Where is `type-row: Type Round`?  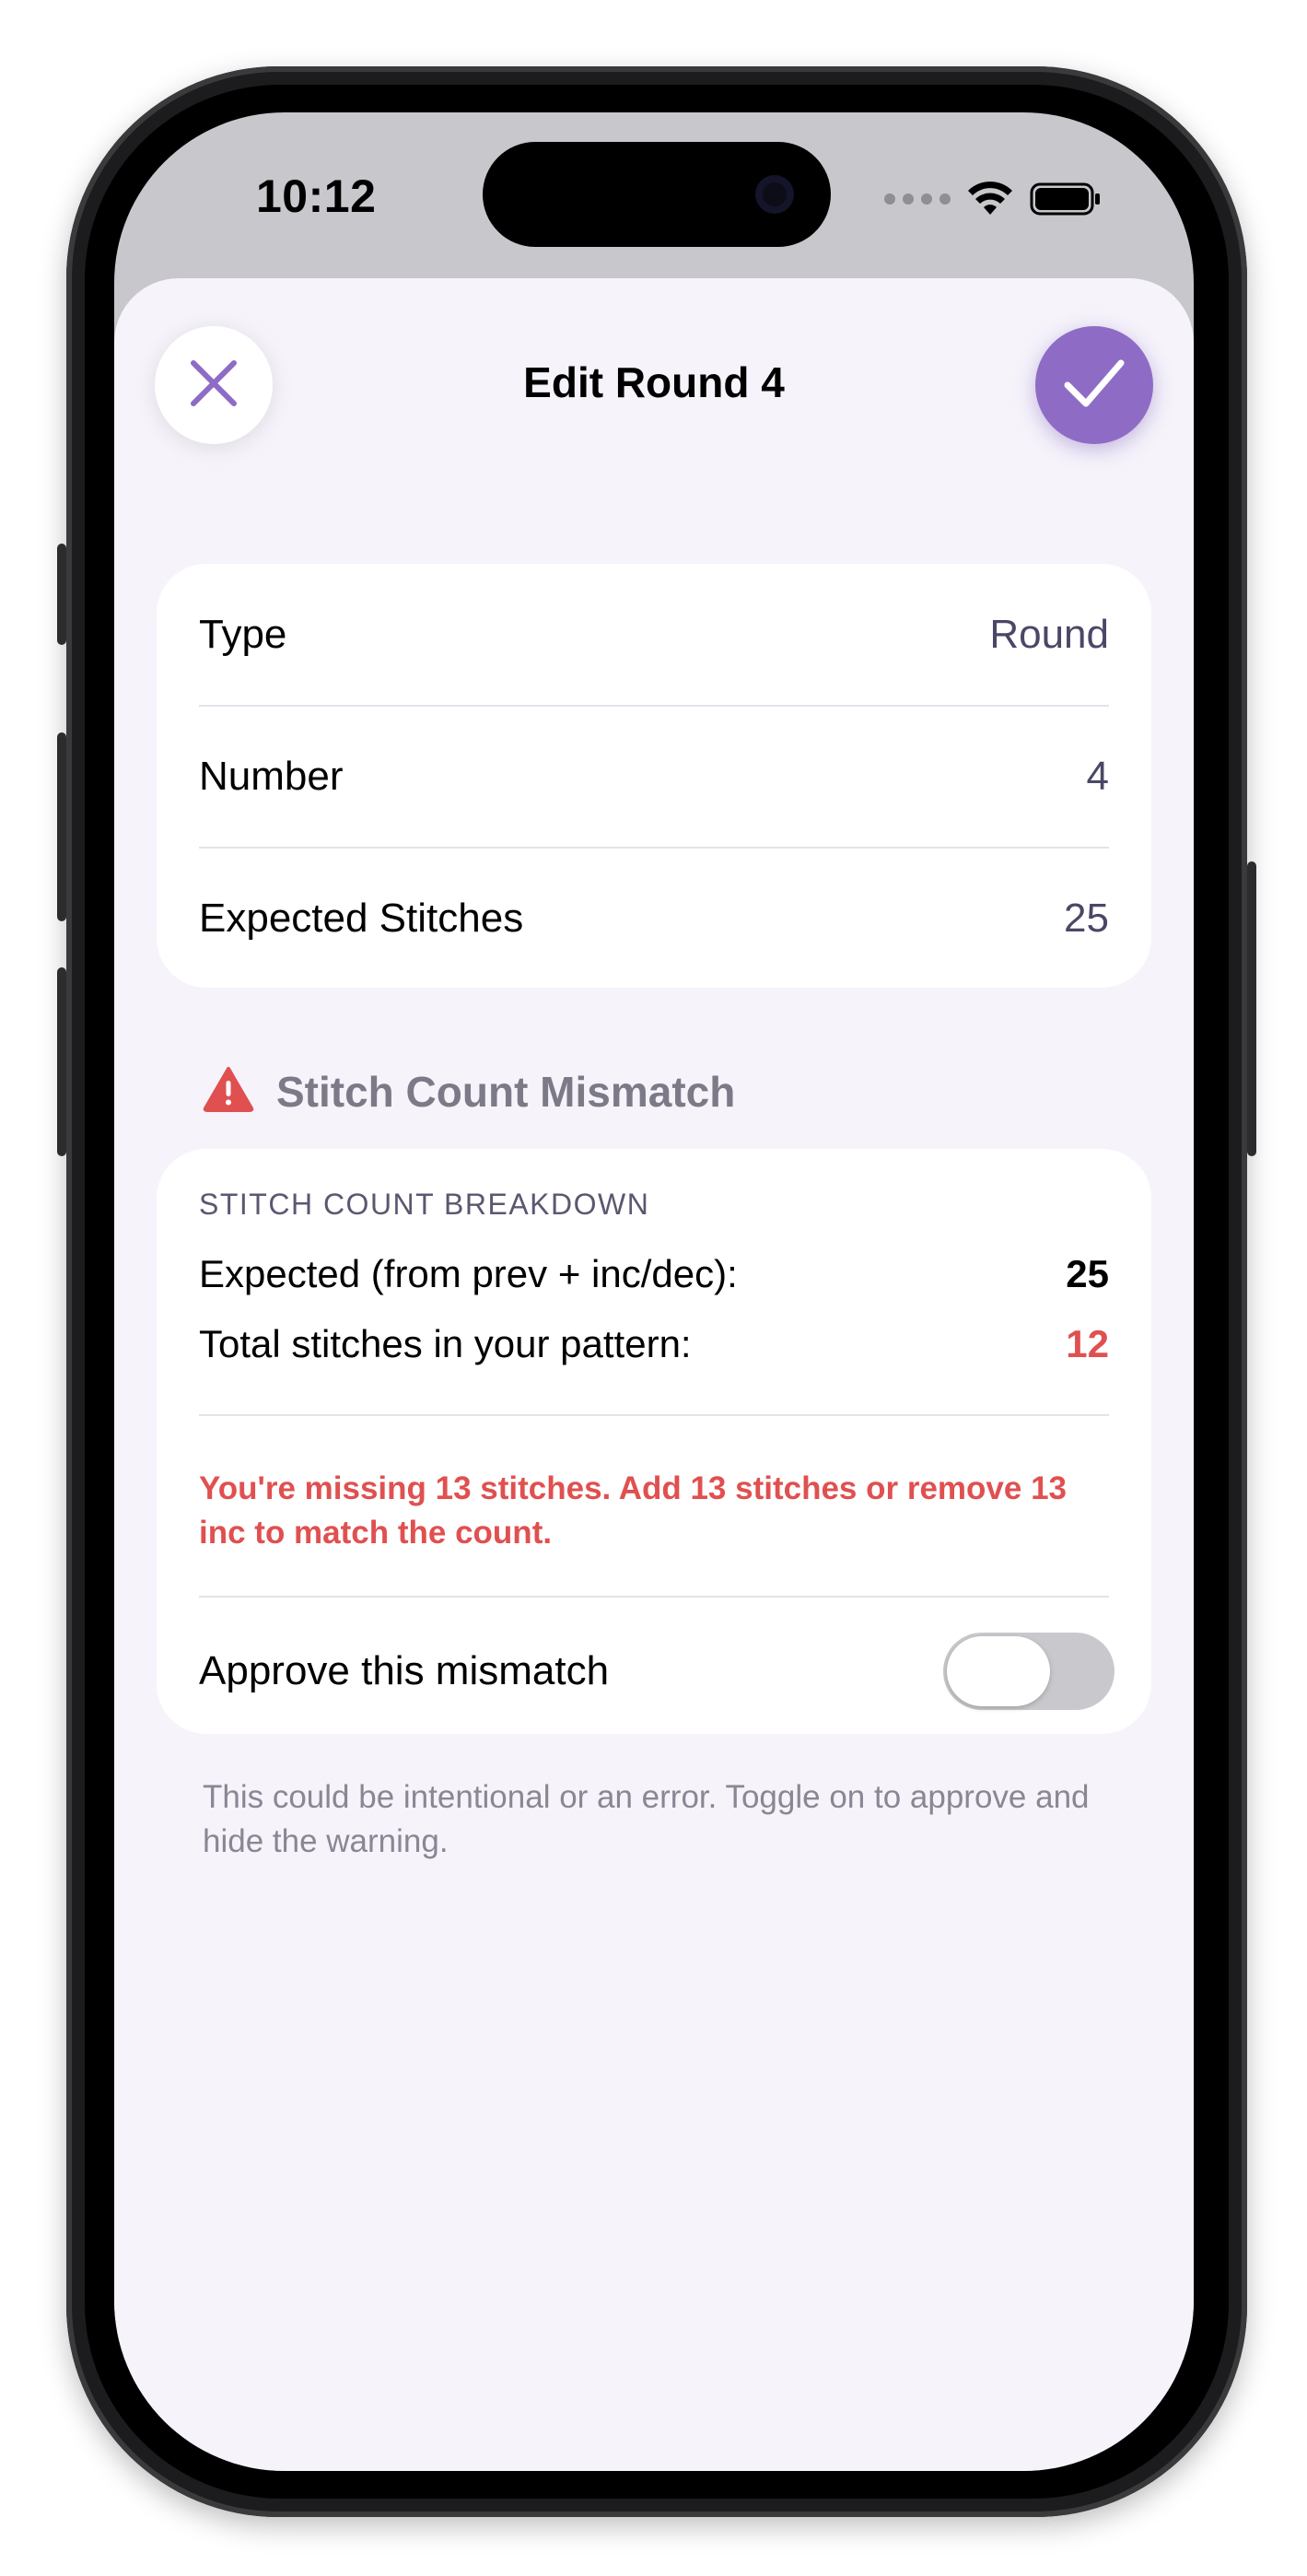
type-row: Type Round is located at coordinates (654, 634).